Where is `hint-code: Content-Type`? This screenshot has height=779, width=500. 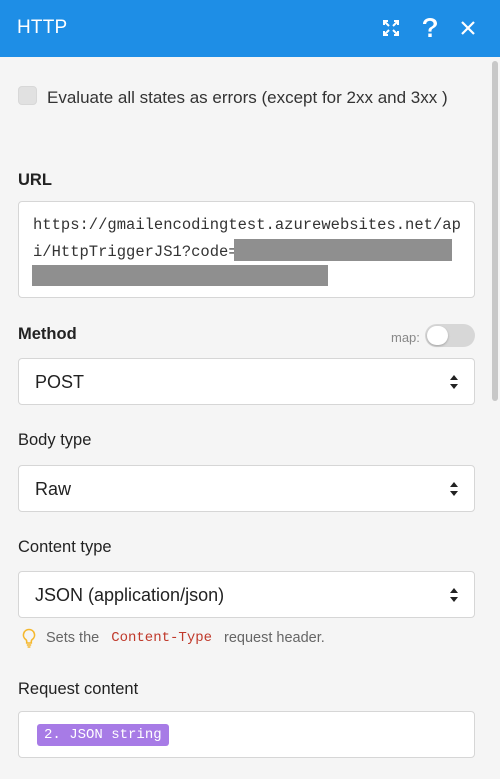
hint-code: Content-Type is located at coordinates (162, 638).